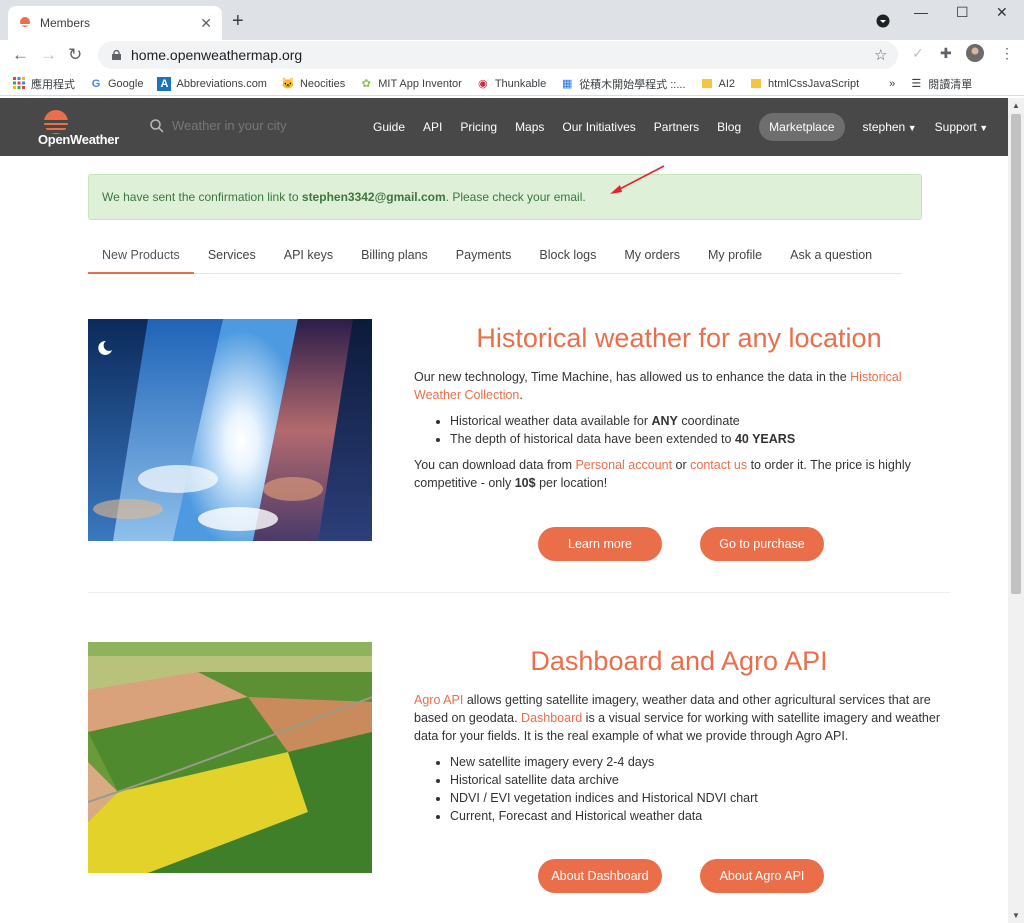 The height and width of the screenshot is (923, 1024). Describe the element at coordinates (126, 83) in the screenshot. I see `bookmark-label: Google` at that location.